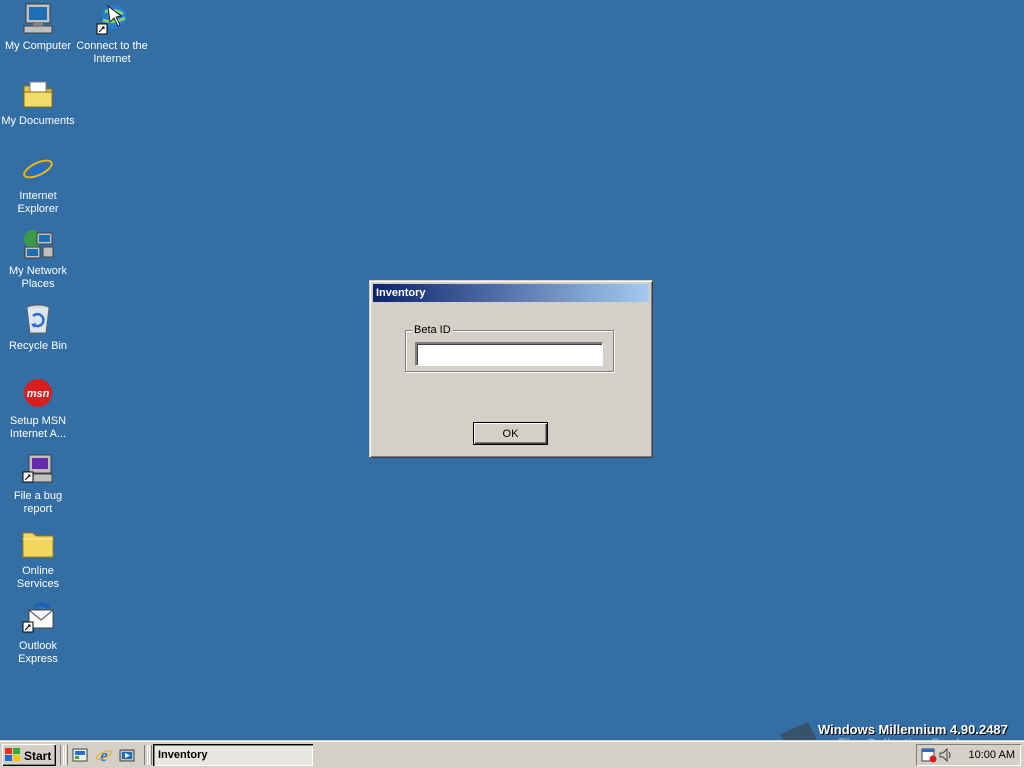 The image size is (1024, 768). I want to click on start-label: Start, so click(38, 755).